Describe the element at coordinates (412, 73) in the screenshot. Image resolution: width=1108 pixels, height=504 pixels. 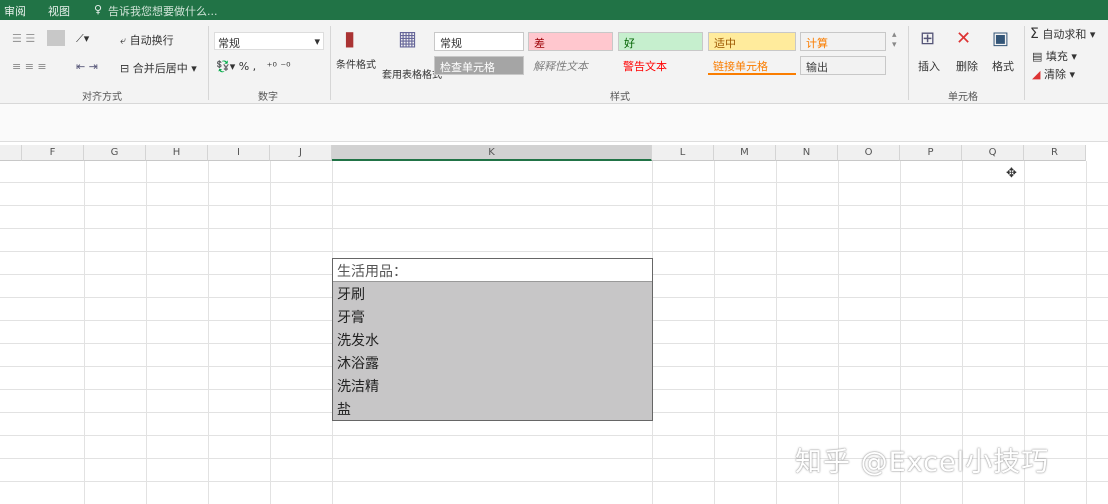
I see `table-format-button: 套用表格格式` at that location.